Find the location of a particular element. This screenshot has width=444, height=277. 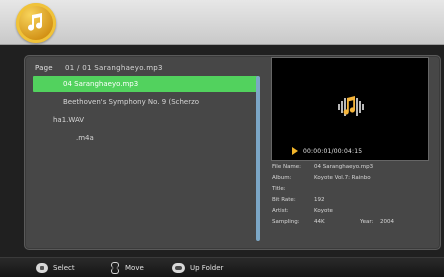

bottom-control-bar: Select Move Up Folder is located at coordinates (222, 267).